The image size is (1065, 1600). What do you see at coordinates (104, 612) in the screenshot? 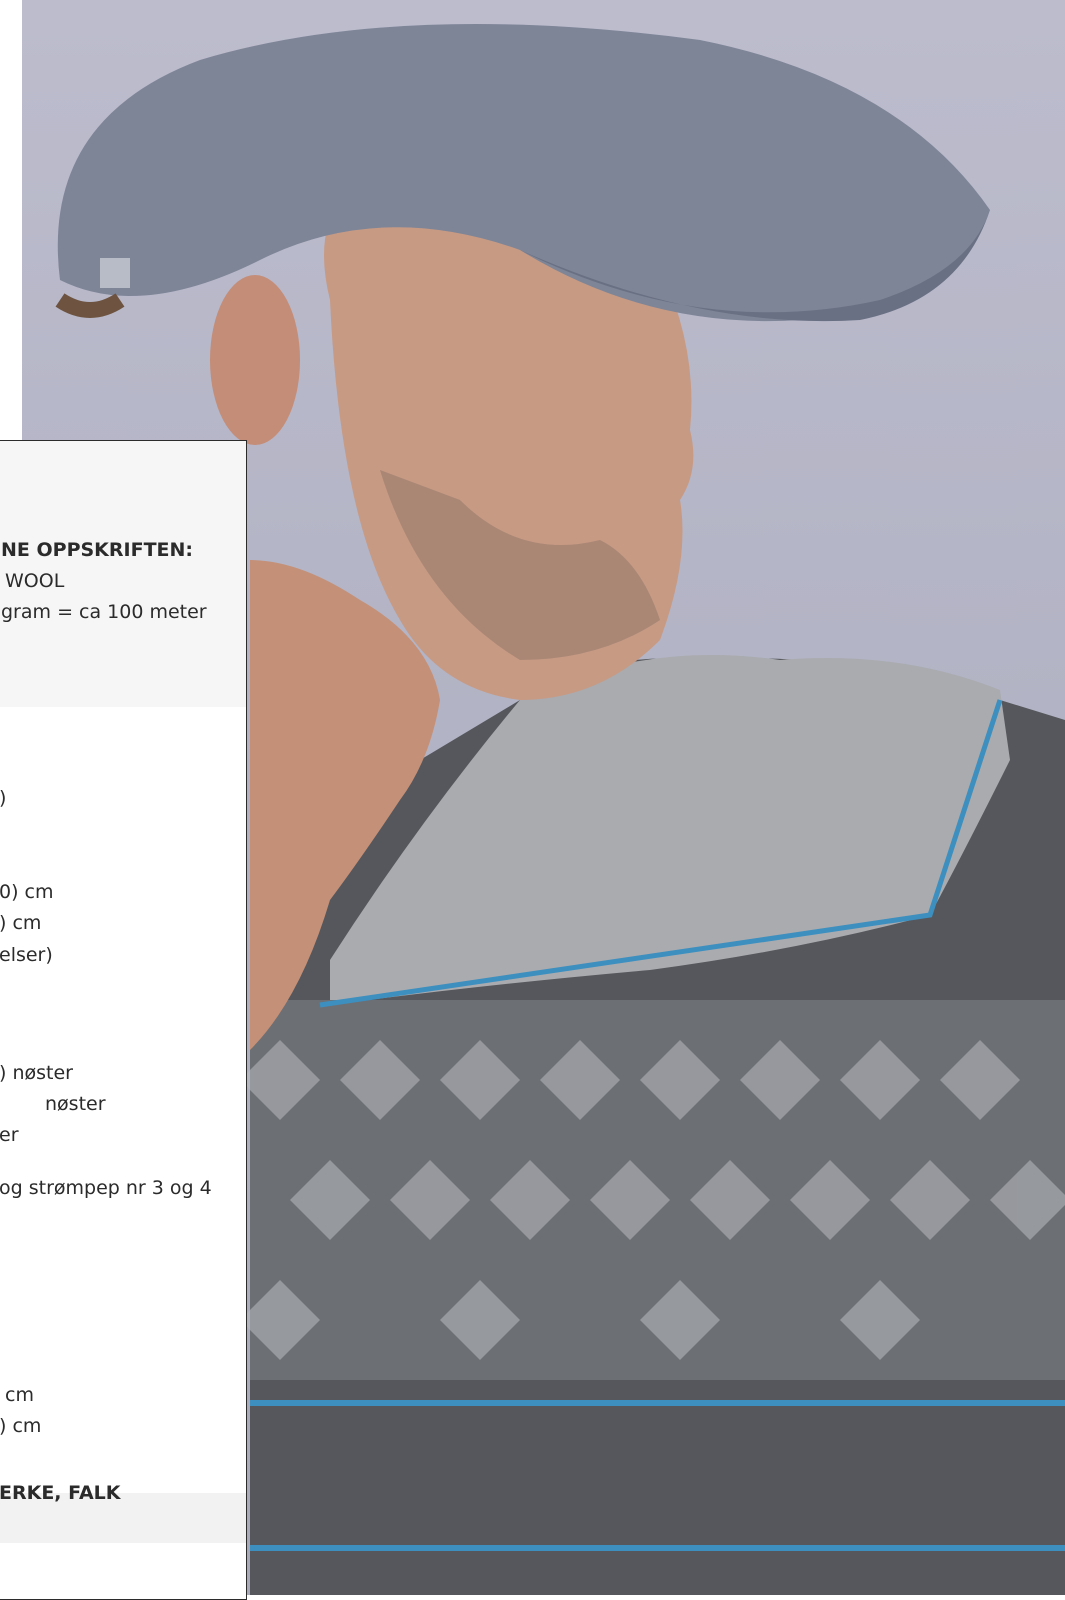
I see `yarn-weight: gram = ca 100 meter` at bounding box center [104, 612].